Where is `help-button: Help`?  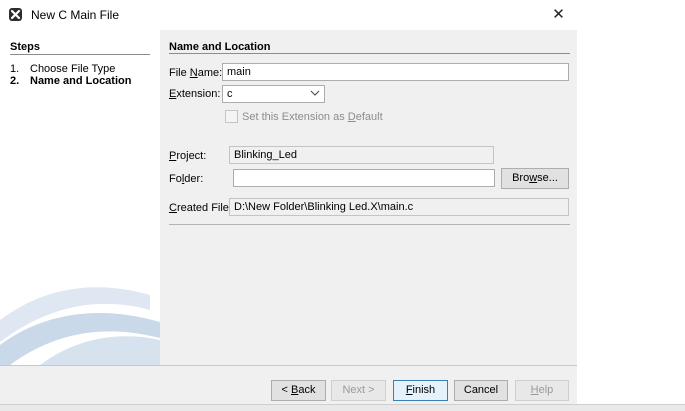 help-button: Help is located at coordinates (542, 390).